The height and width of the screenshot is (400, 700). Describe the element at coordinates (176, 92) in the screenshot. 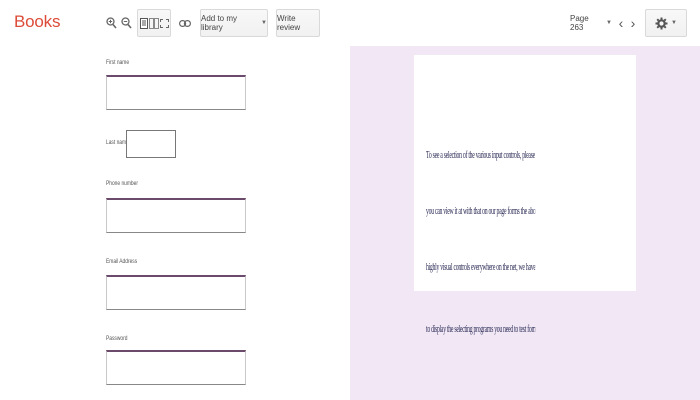

I see `first-name-field` at that location.